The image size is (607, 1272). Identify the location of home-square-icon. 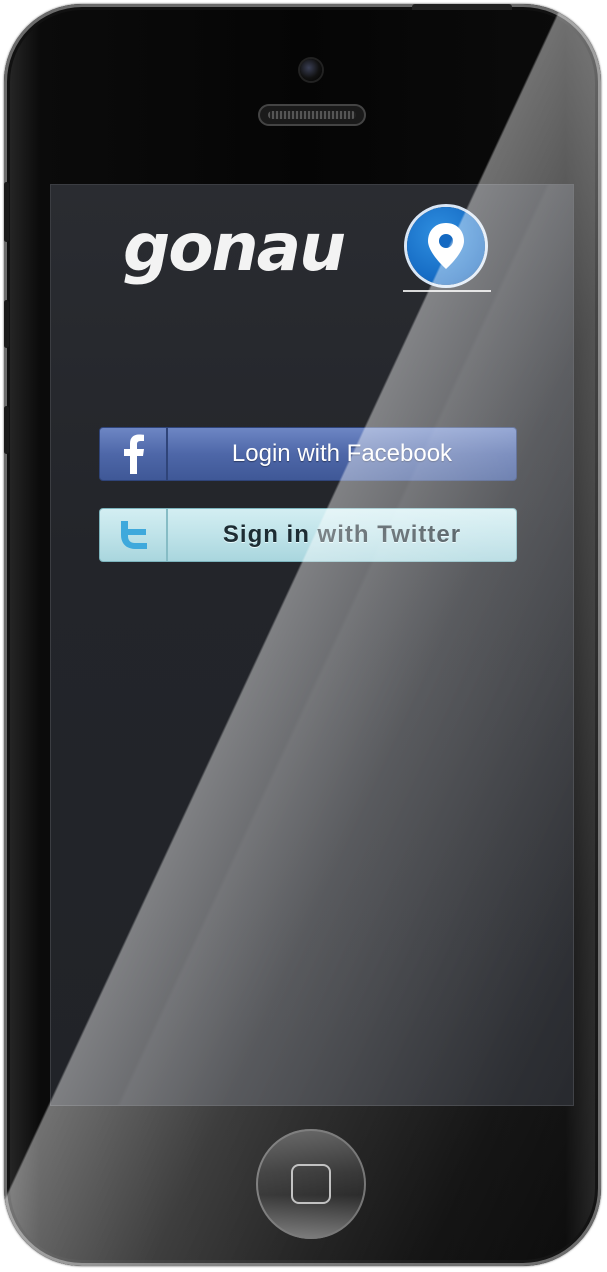
(311, 1184).